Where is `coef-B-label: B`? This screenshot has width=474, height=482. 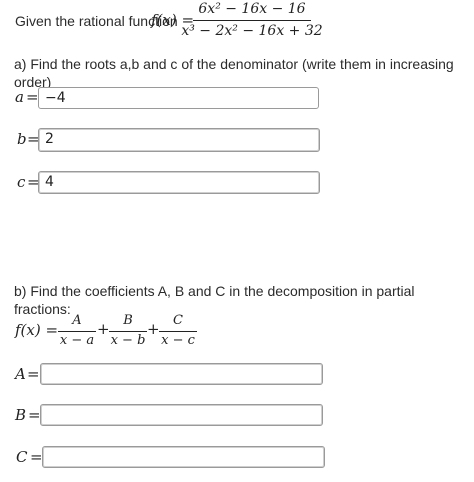
coef-B-label: B is located at coordinates (21, 415).